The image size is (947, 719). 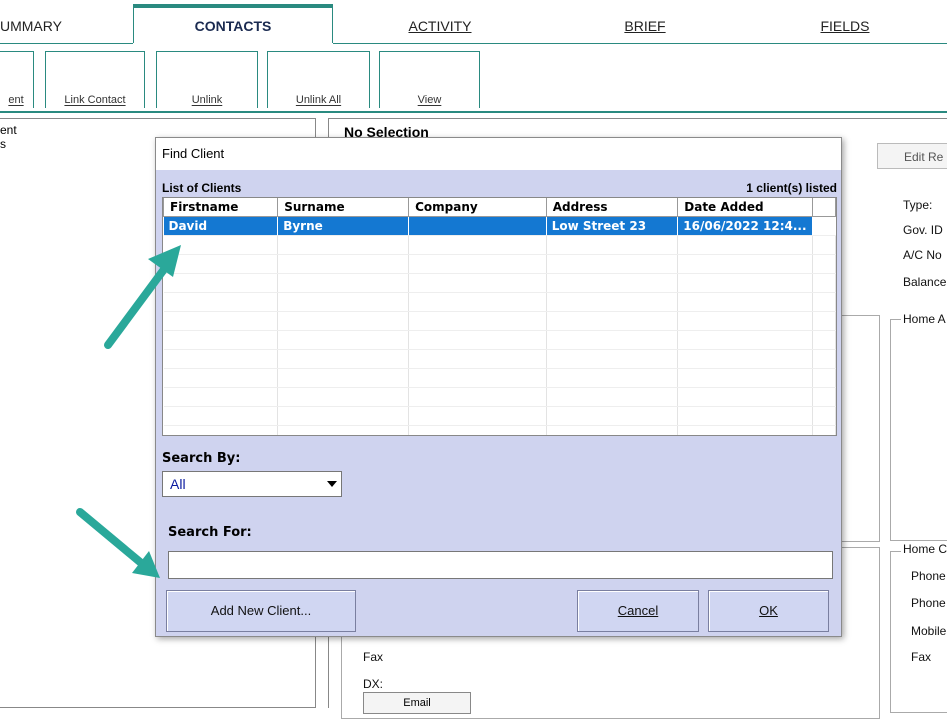 I want to click on annotation-arrows, so click(x=128, y=411).